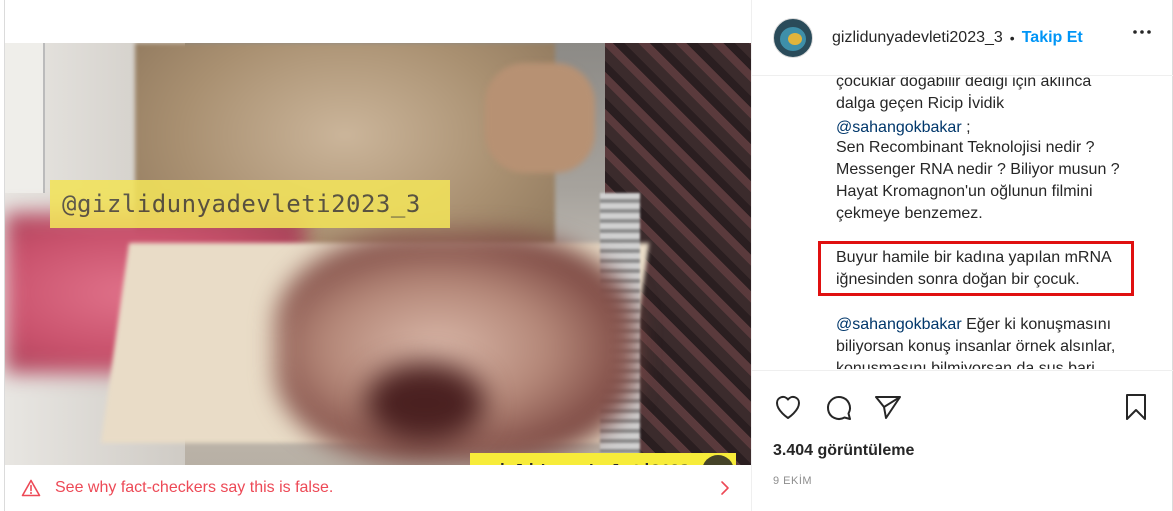  I want to click on video-blurred-shadow, so click(425, 403).